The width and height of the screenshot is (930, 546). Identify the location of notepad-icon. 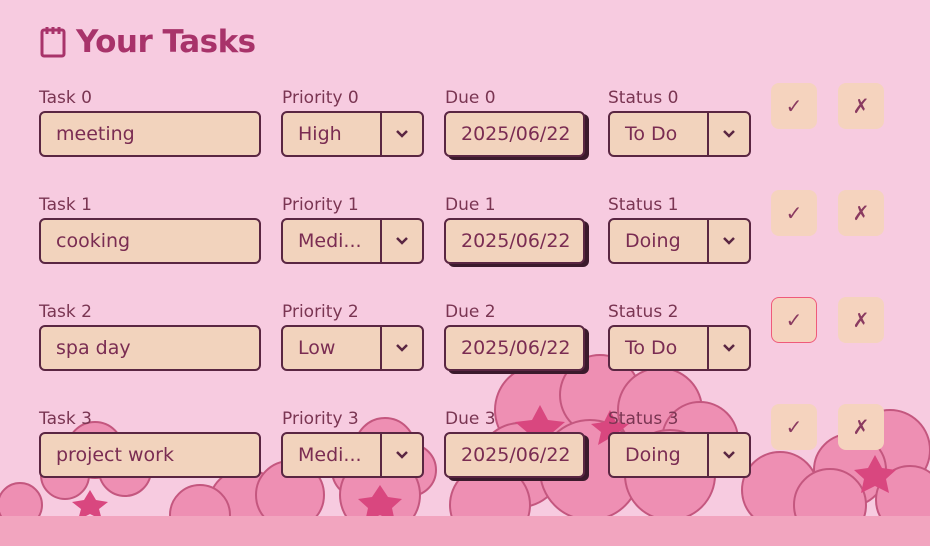
(53, 42).